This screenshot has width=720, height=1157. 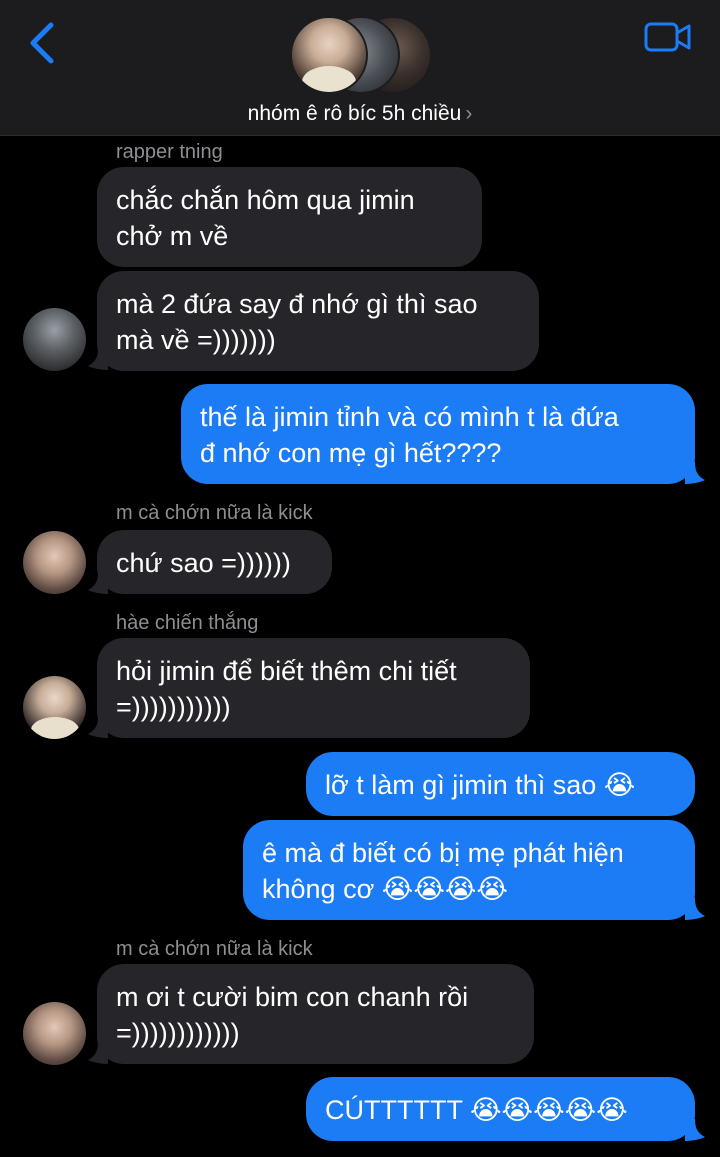 I want to click on conversation-header: nhóm ê rô bíc 5h chiều ›, so click(x=360, y=68).